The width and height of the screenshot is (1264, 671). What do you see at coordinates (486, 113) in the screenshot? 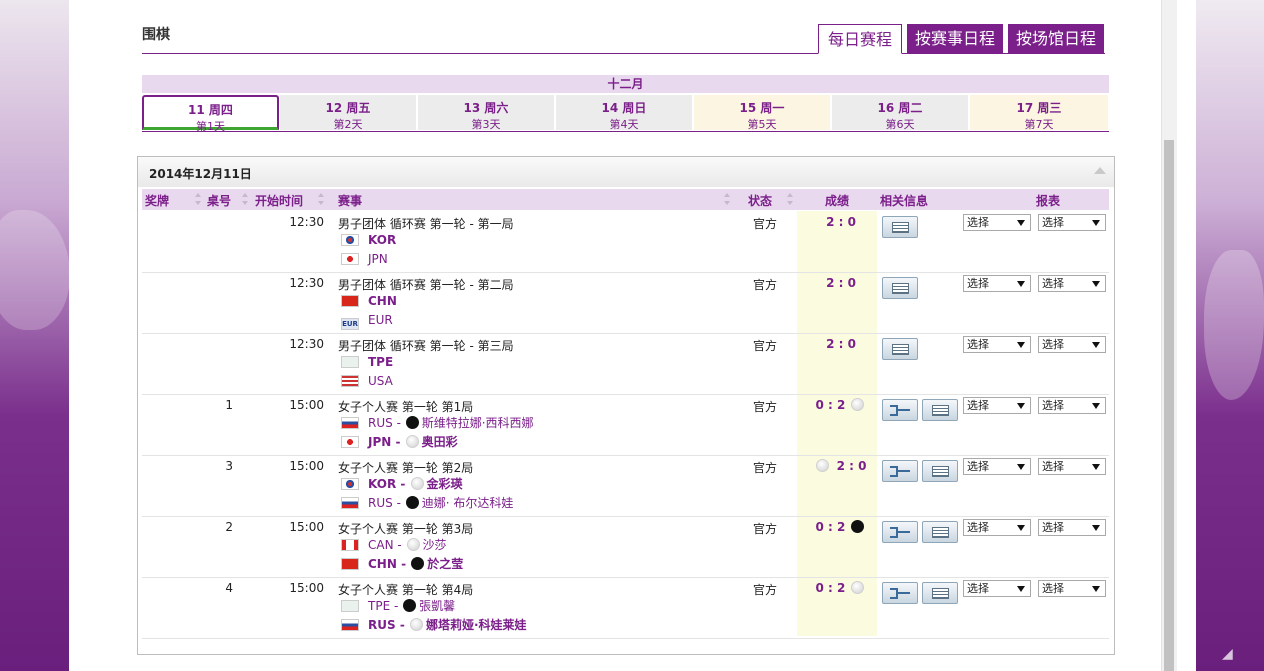
I see `day-tab-3: 13 周六 第3天` at bounding box center [486, 113].